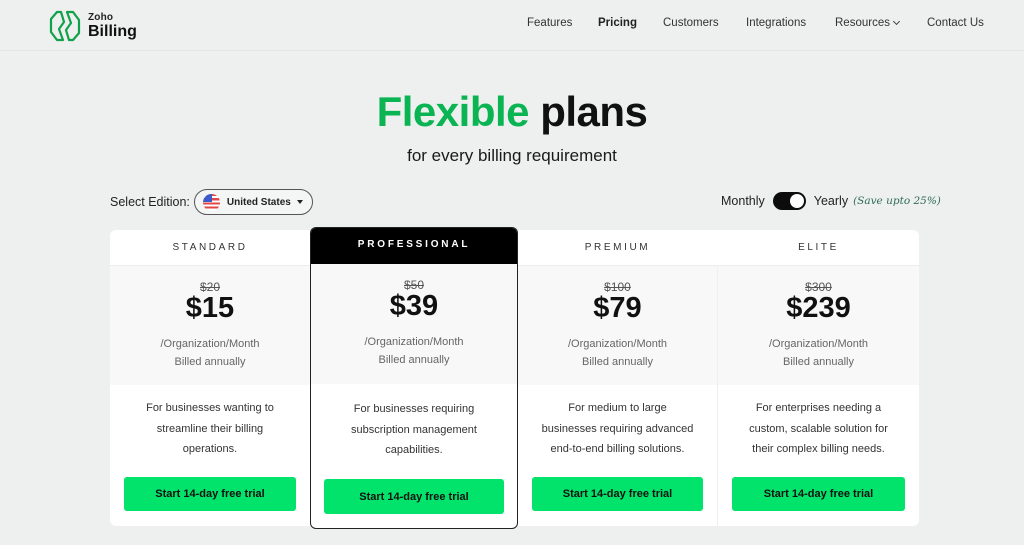 The height and width of the screenshot is (545, 1024). I want to click on nav-pricing: Pricing, so click(617, 23).